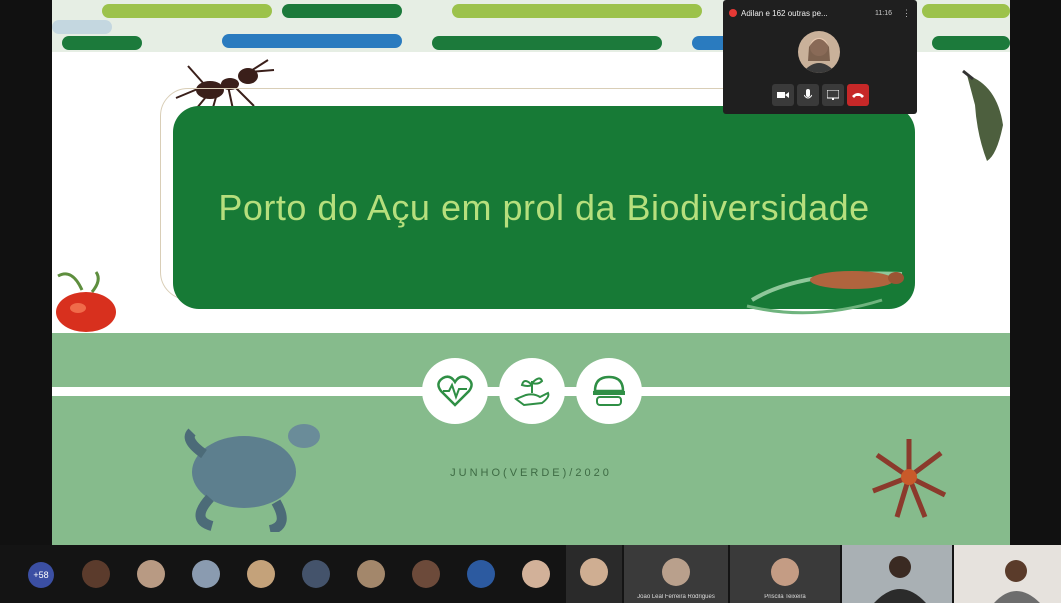  Describe the element at coordinates (733, 13) in the screenshot. I see `recording-icon` at that location.